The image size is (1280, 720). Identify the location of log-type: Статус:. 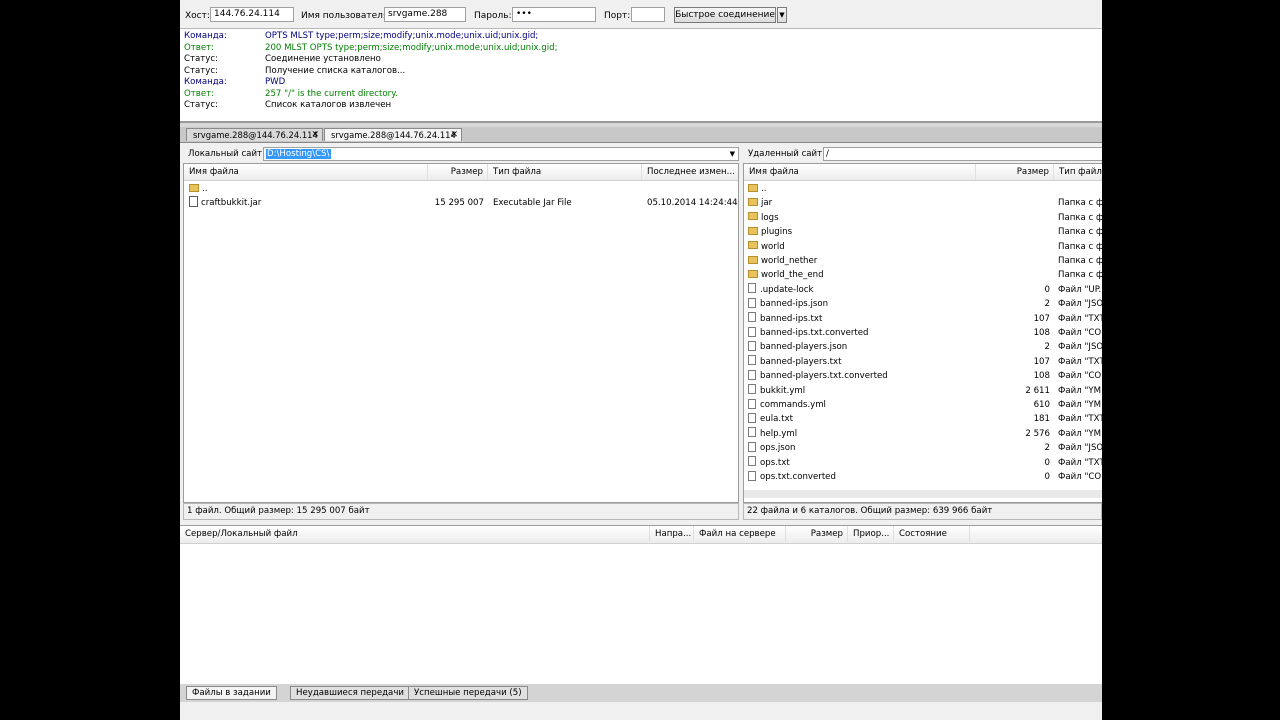
(201, 59).